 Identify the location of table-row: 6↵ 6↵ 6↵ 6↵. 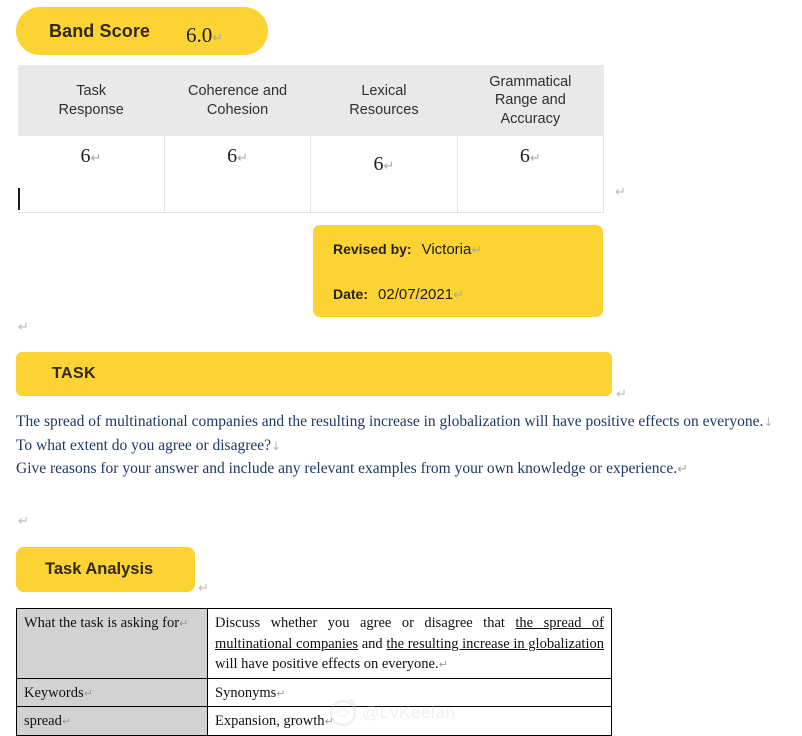
(311, 174).